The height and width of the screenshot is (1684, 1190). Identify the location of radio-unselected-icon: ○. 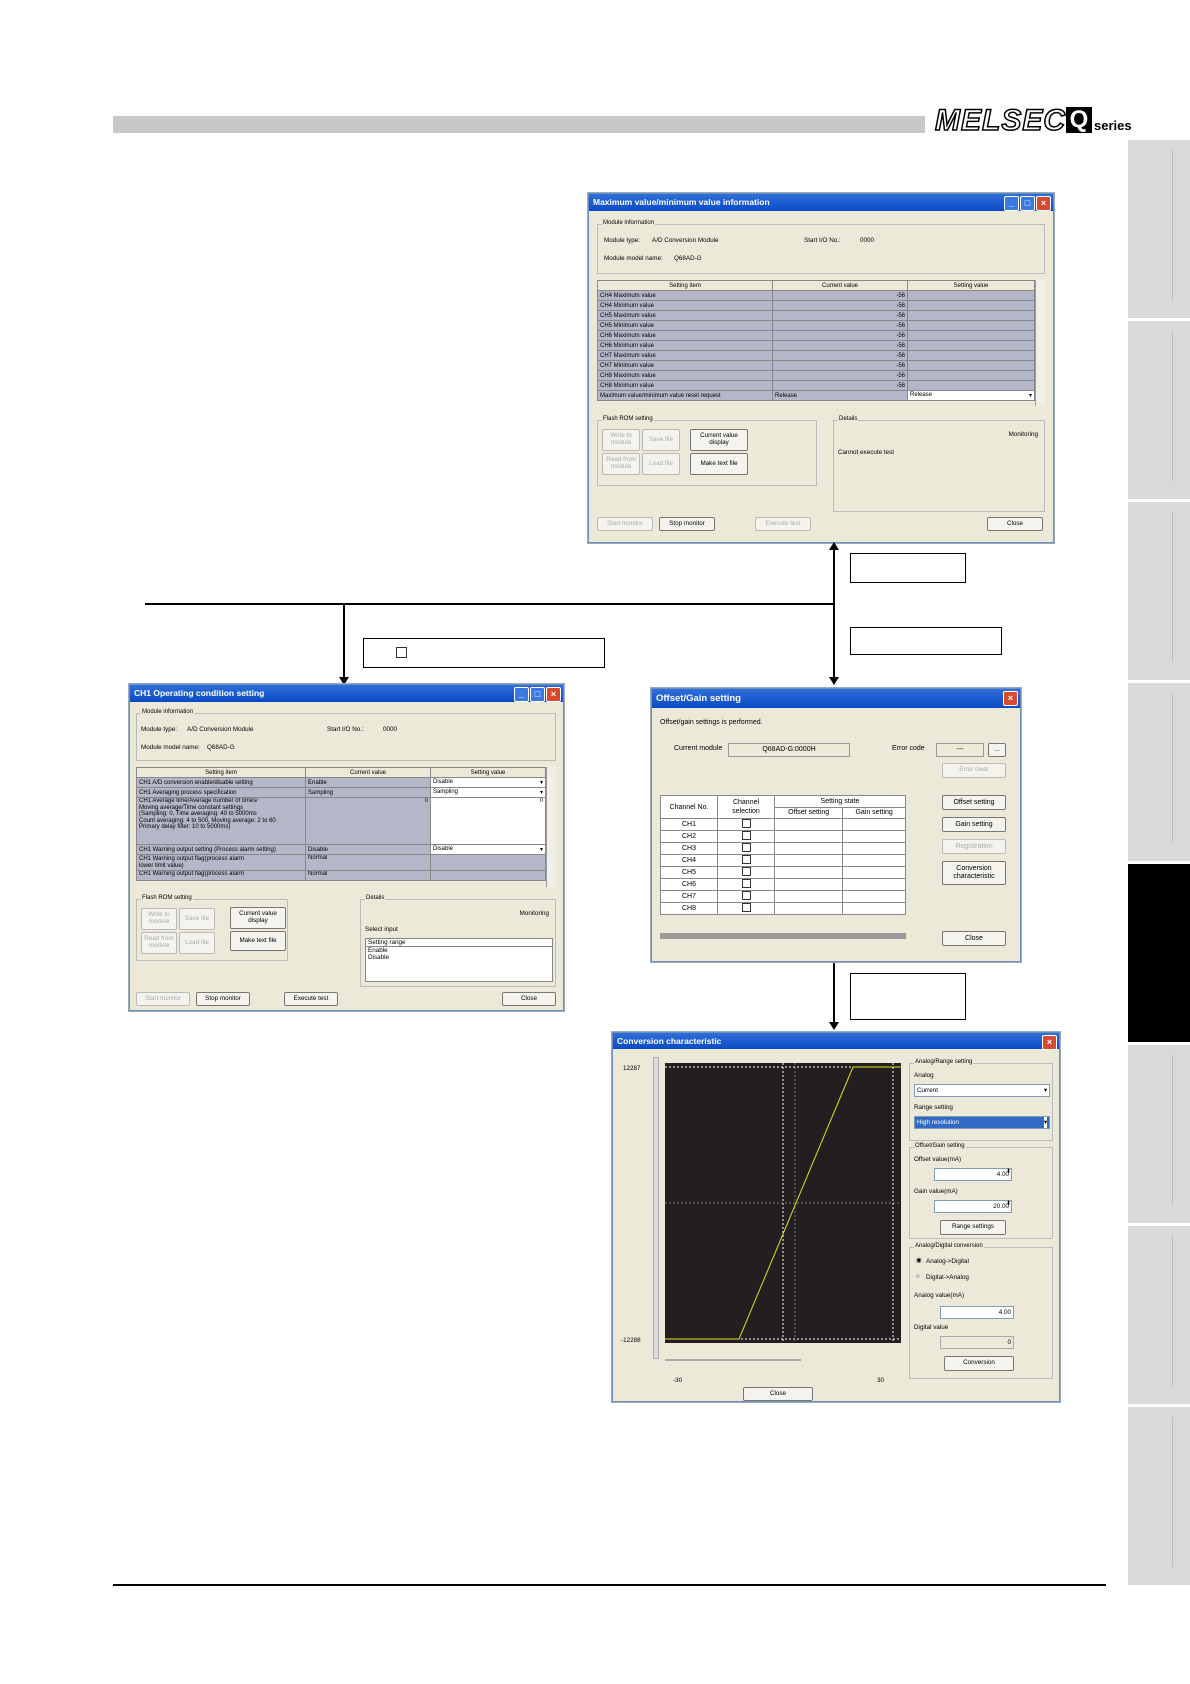
(918, 1276).